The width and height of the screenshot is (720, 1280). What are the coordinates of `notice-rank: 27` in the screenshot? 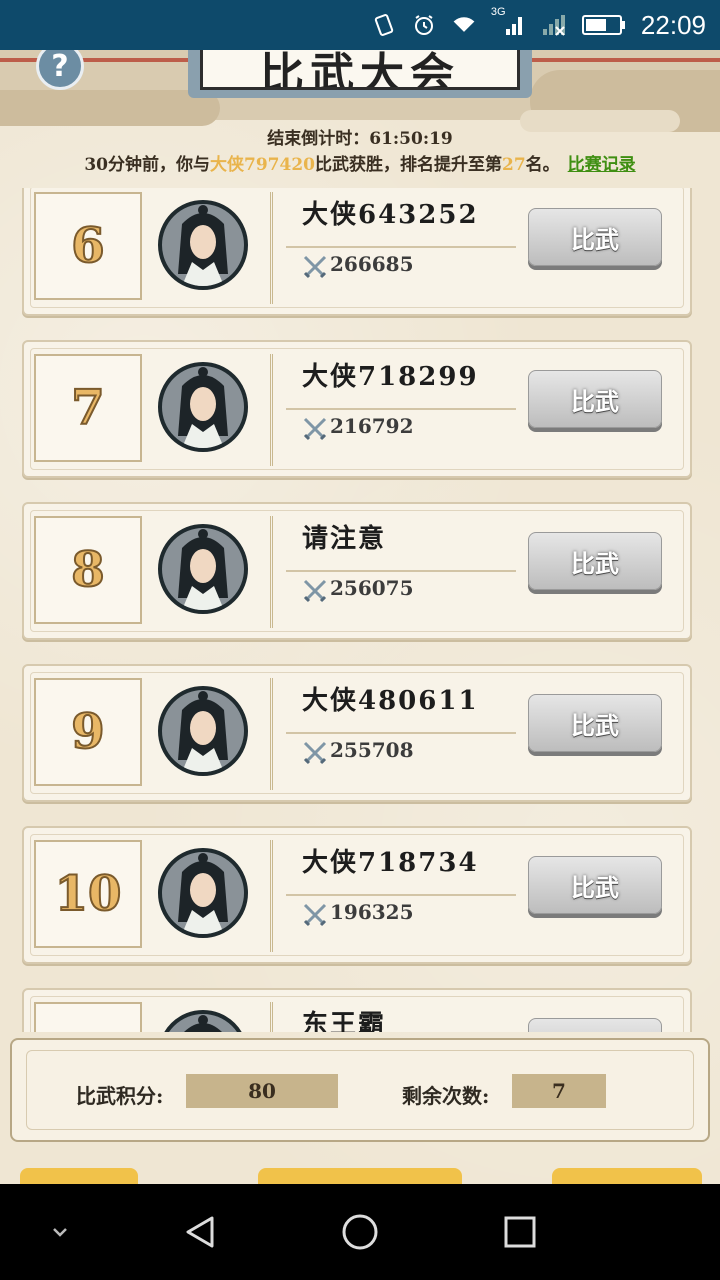 It's located at (513, 165).